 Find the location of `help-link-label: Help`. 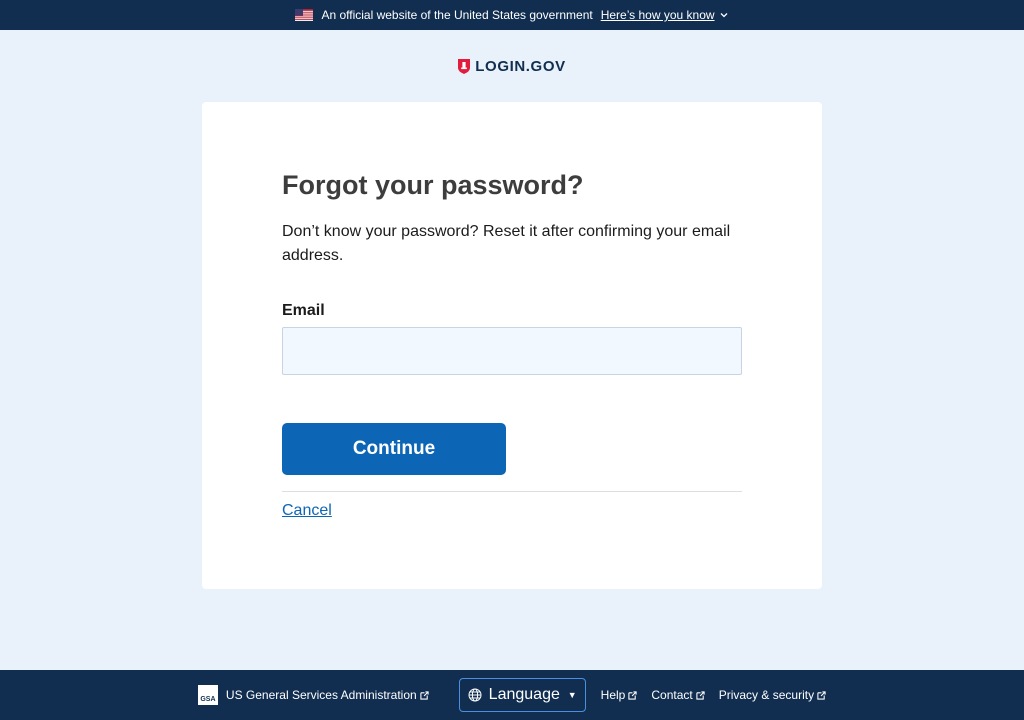

help-link-label: Help is located at coordinates (613, 695).